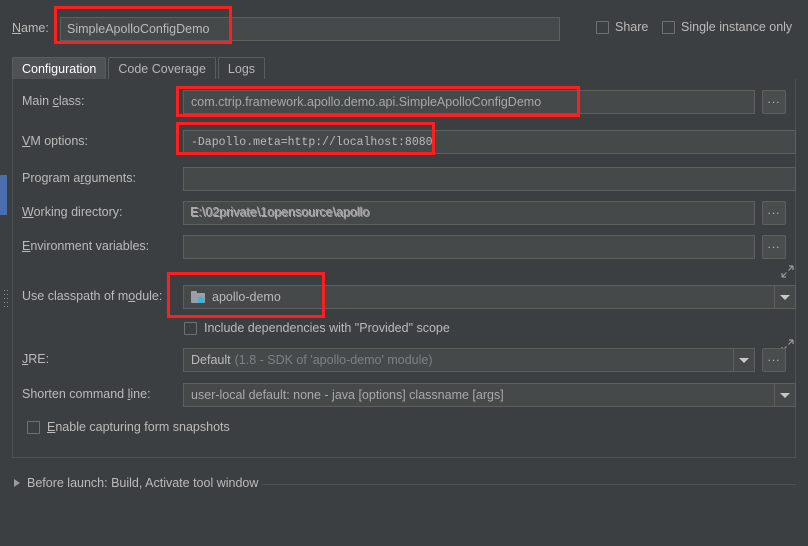 The width and height of the screenshot is (808, 546). I want to click on use-classpath-of-module-value: apollo-demo, so click(246, 297).